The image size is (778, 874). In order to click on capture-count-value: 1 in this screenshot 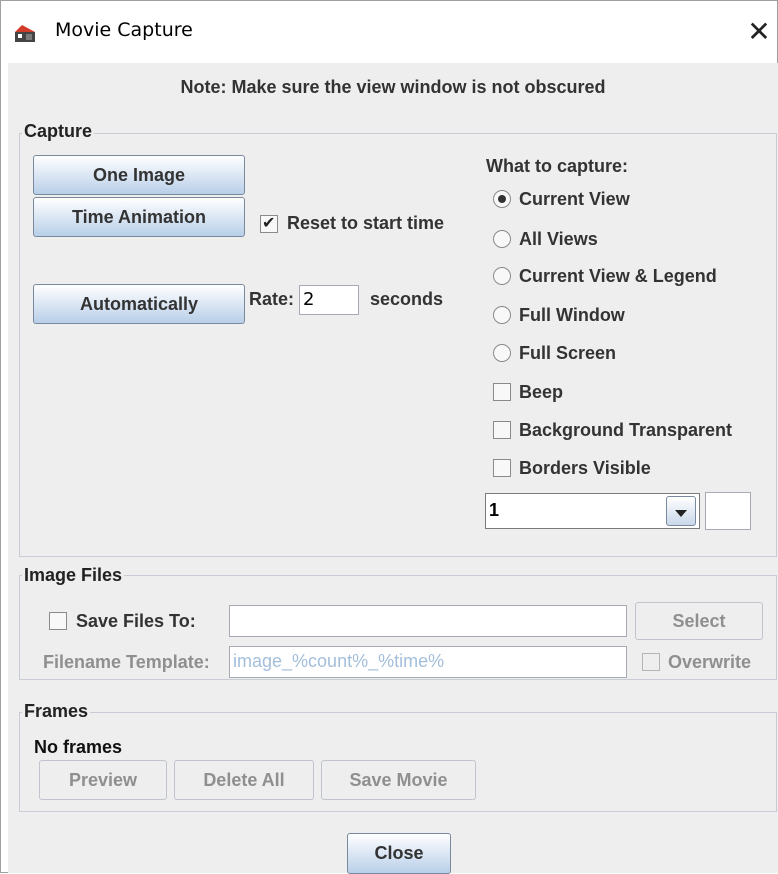, I will do `click(494, 510)`.